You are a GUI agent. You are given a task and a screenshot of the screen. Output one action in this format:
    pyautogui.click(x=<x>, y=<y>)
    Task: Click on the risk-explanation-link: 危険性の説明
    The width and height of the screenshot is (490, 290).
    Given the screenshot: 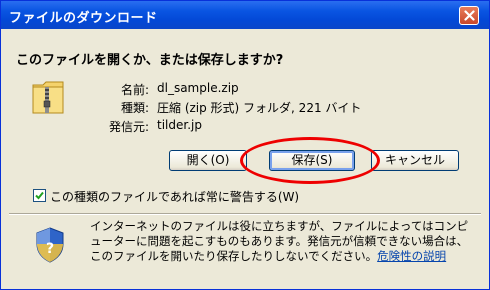 What is the action you would take?
    pyautogui.click(x=411, y=256)
    